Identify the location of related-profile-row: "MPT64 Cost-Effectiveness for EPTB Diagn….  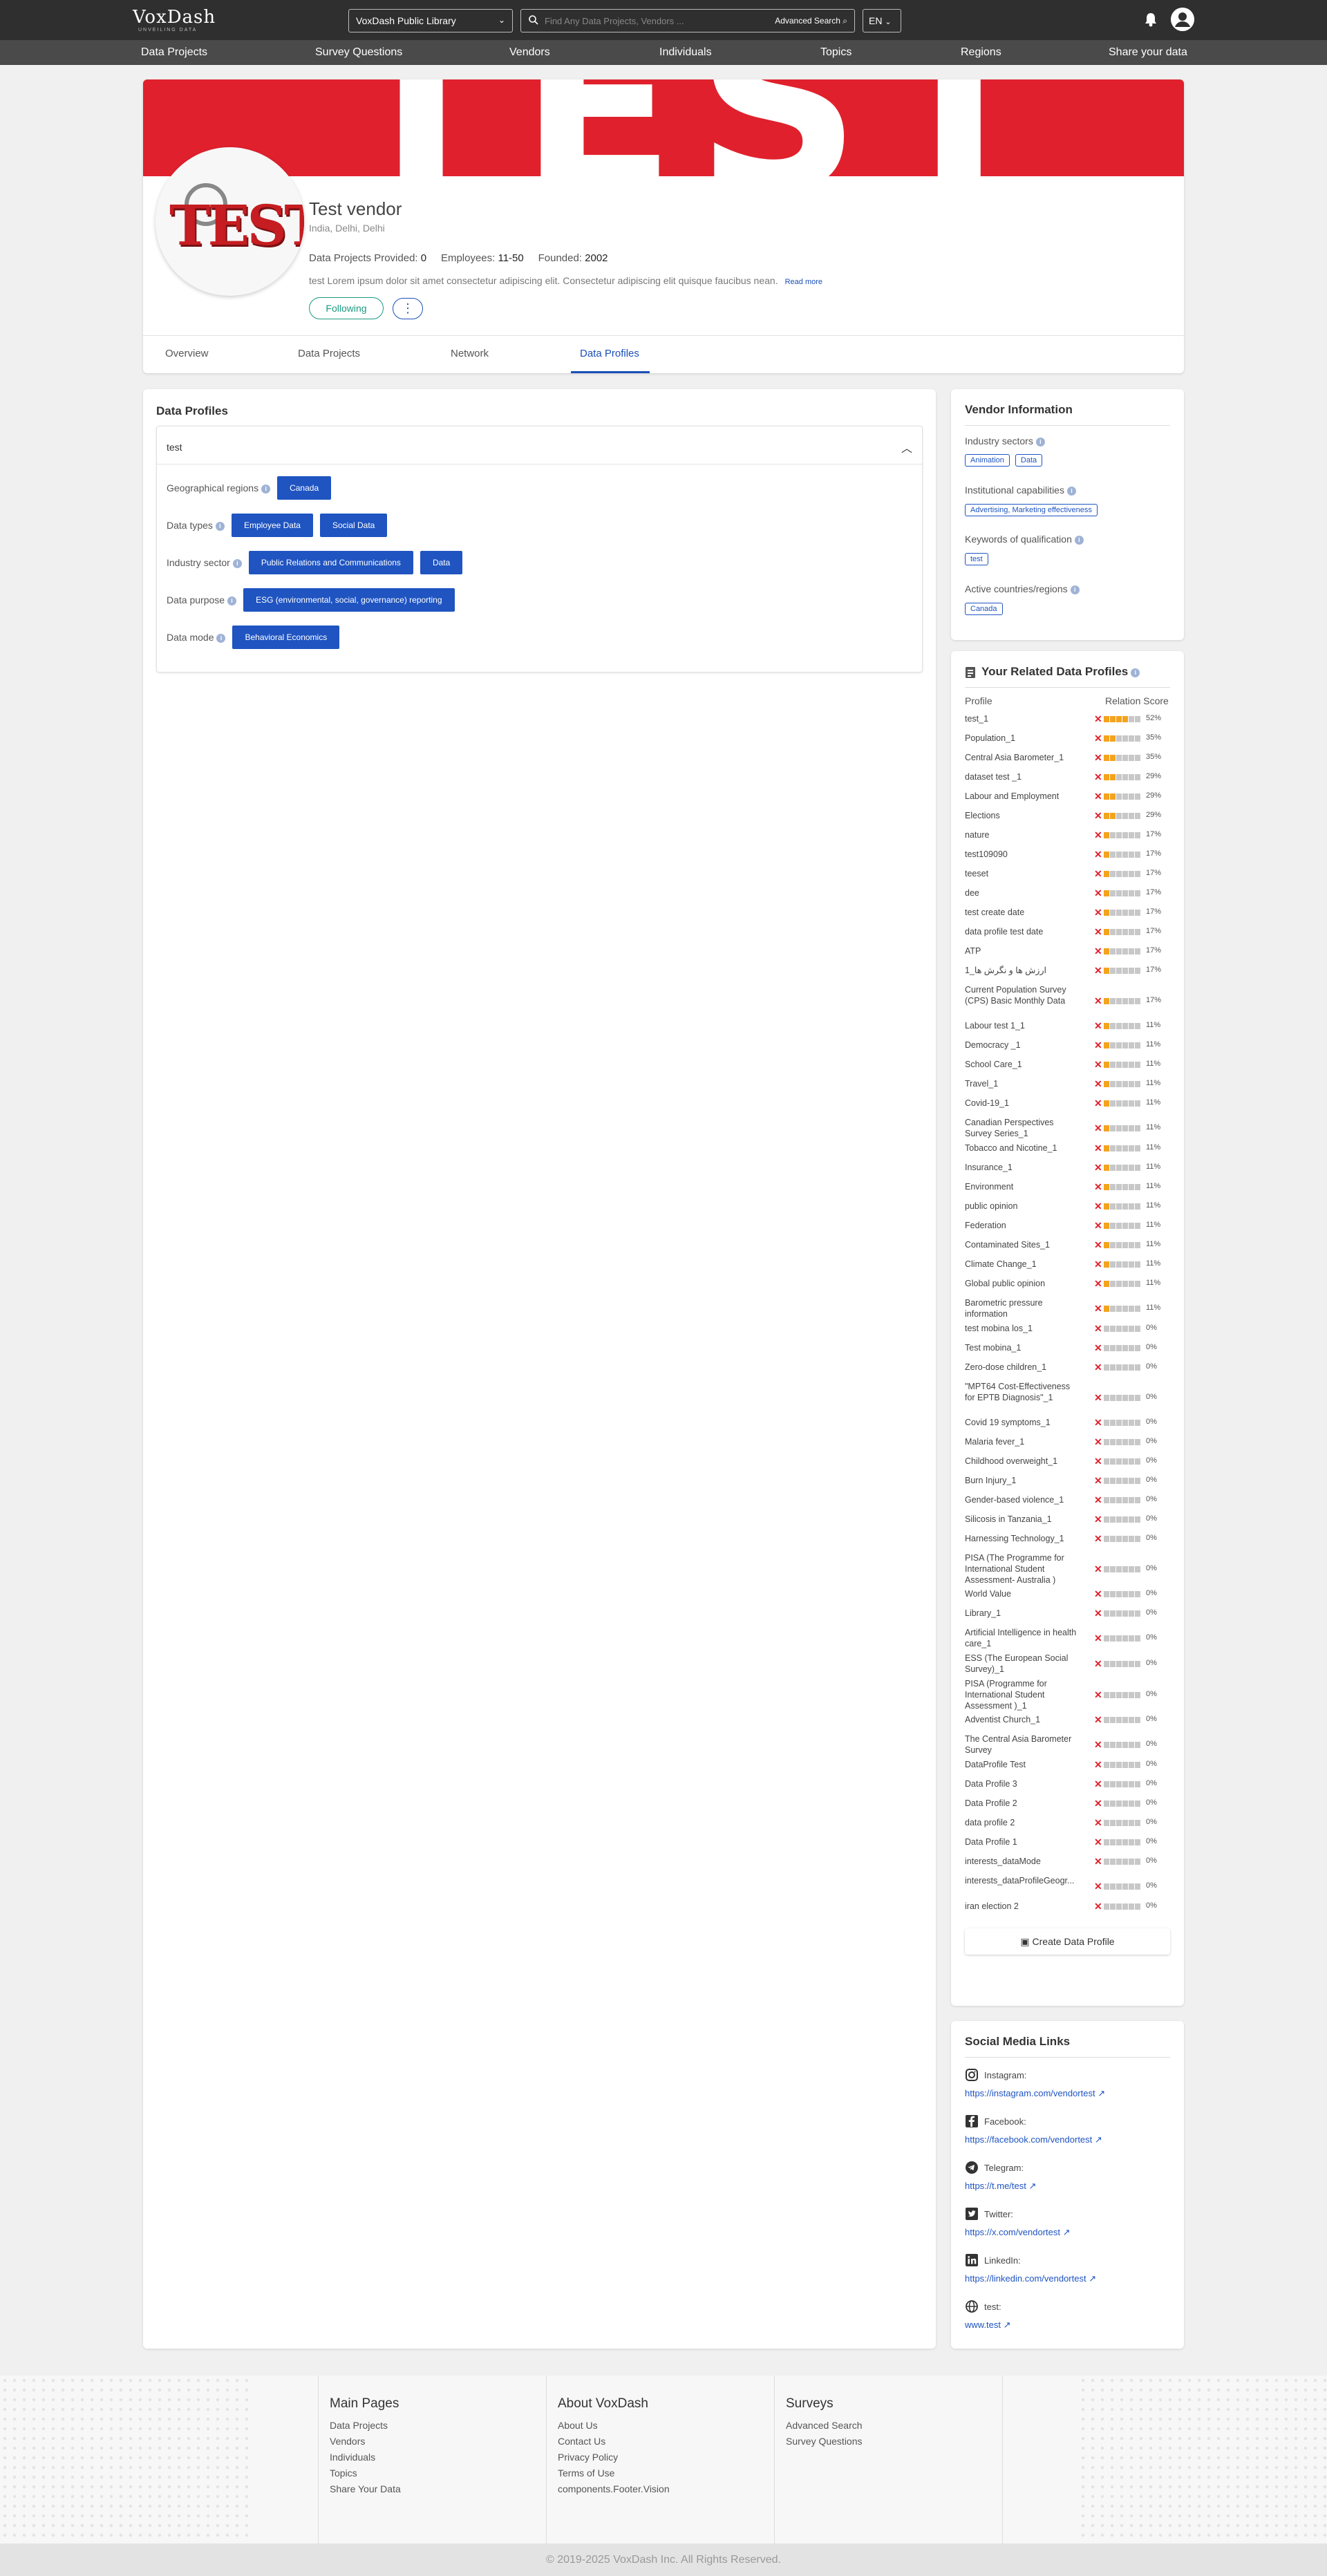
(1068, 1399).